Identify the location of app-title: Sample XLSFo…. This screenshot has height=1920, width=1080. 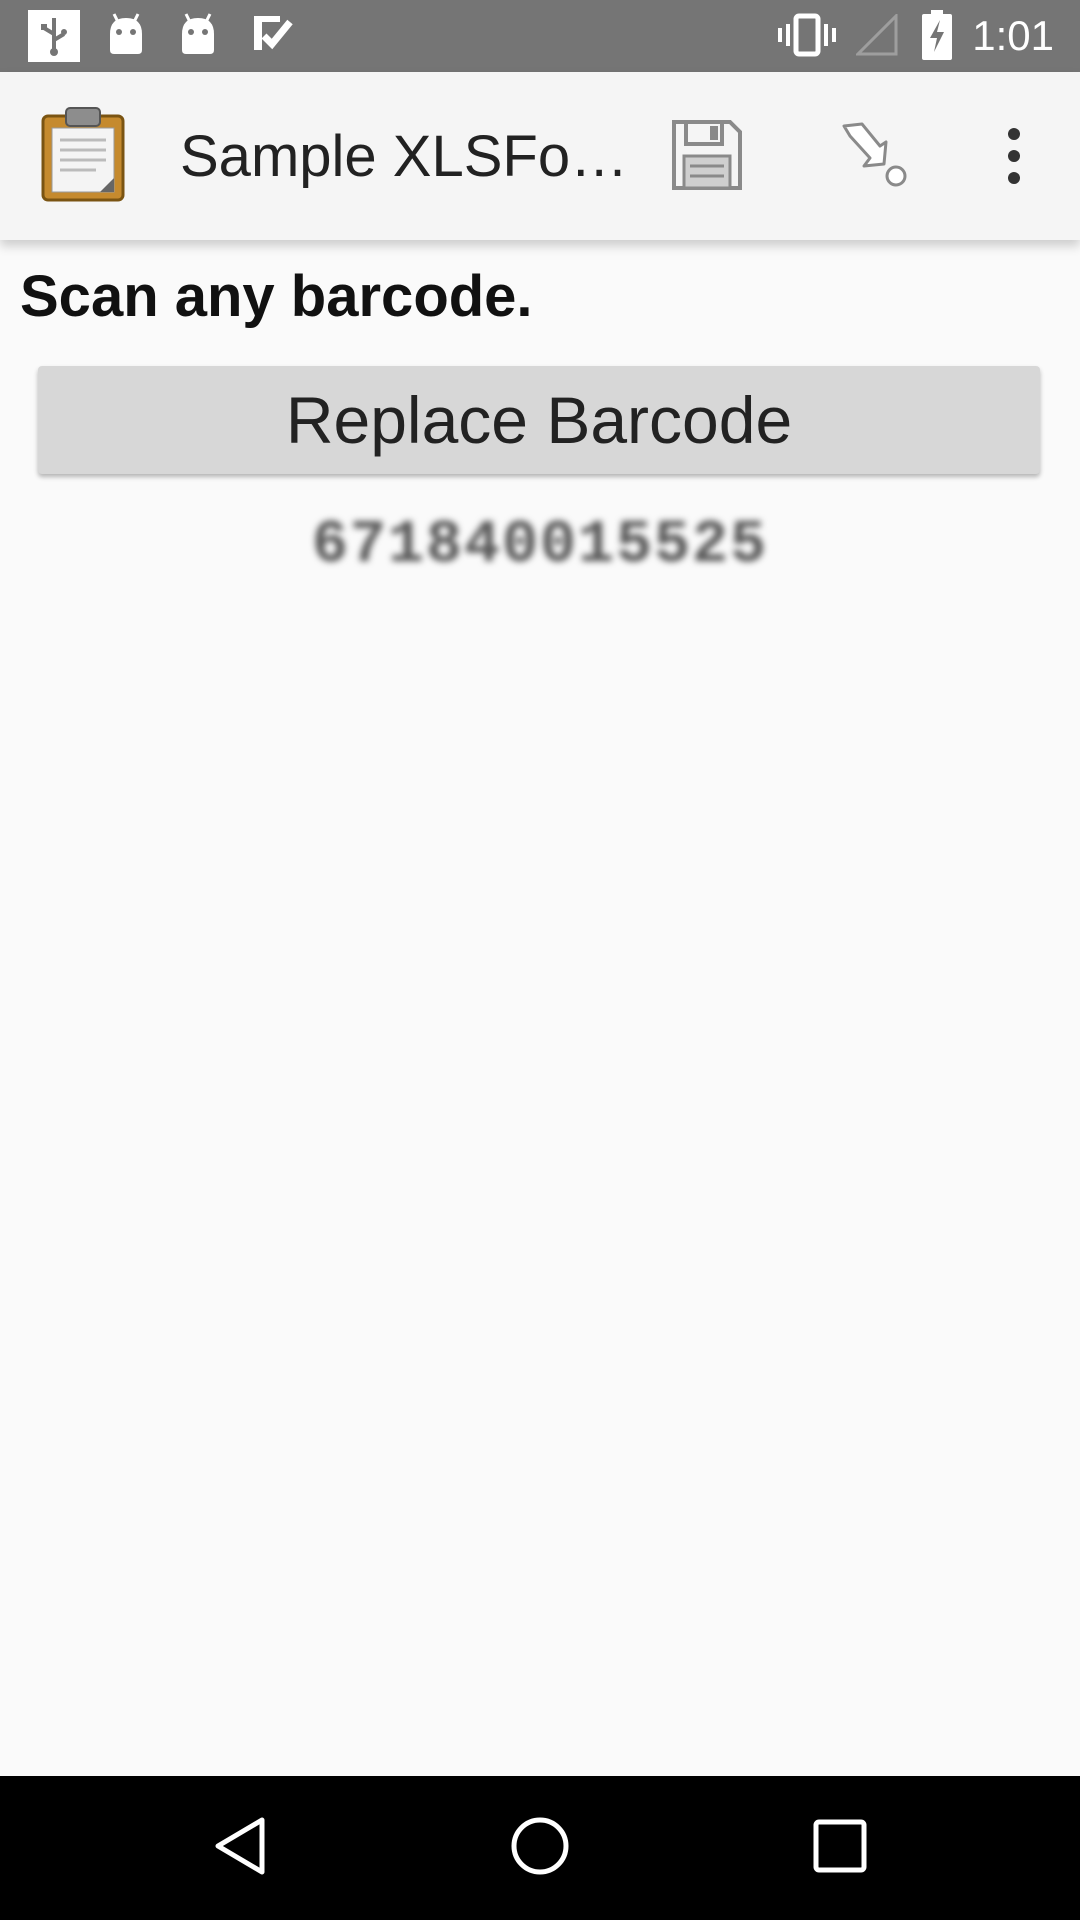
(404, 156).